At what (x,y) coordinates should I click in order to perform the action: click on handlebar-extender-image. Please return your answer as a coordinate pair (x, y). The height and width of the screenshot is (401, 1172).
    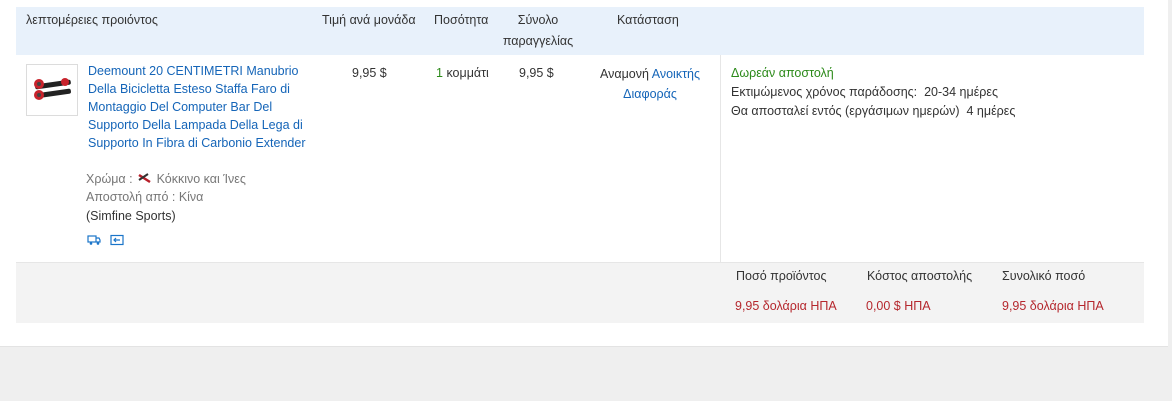
    Looking at the image, I should click on (52, 89).